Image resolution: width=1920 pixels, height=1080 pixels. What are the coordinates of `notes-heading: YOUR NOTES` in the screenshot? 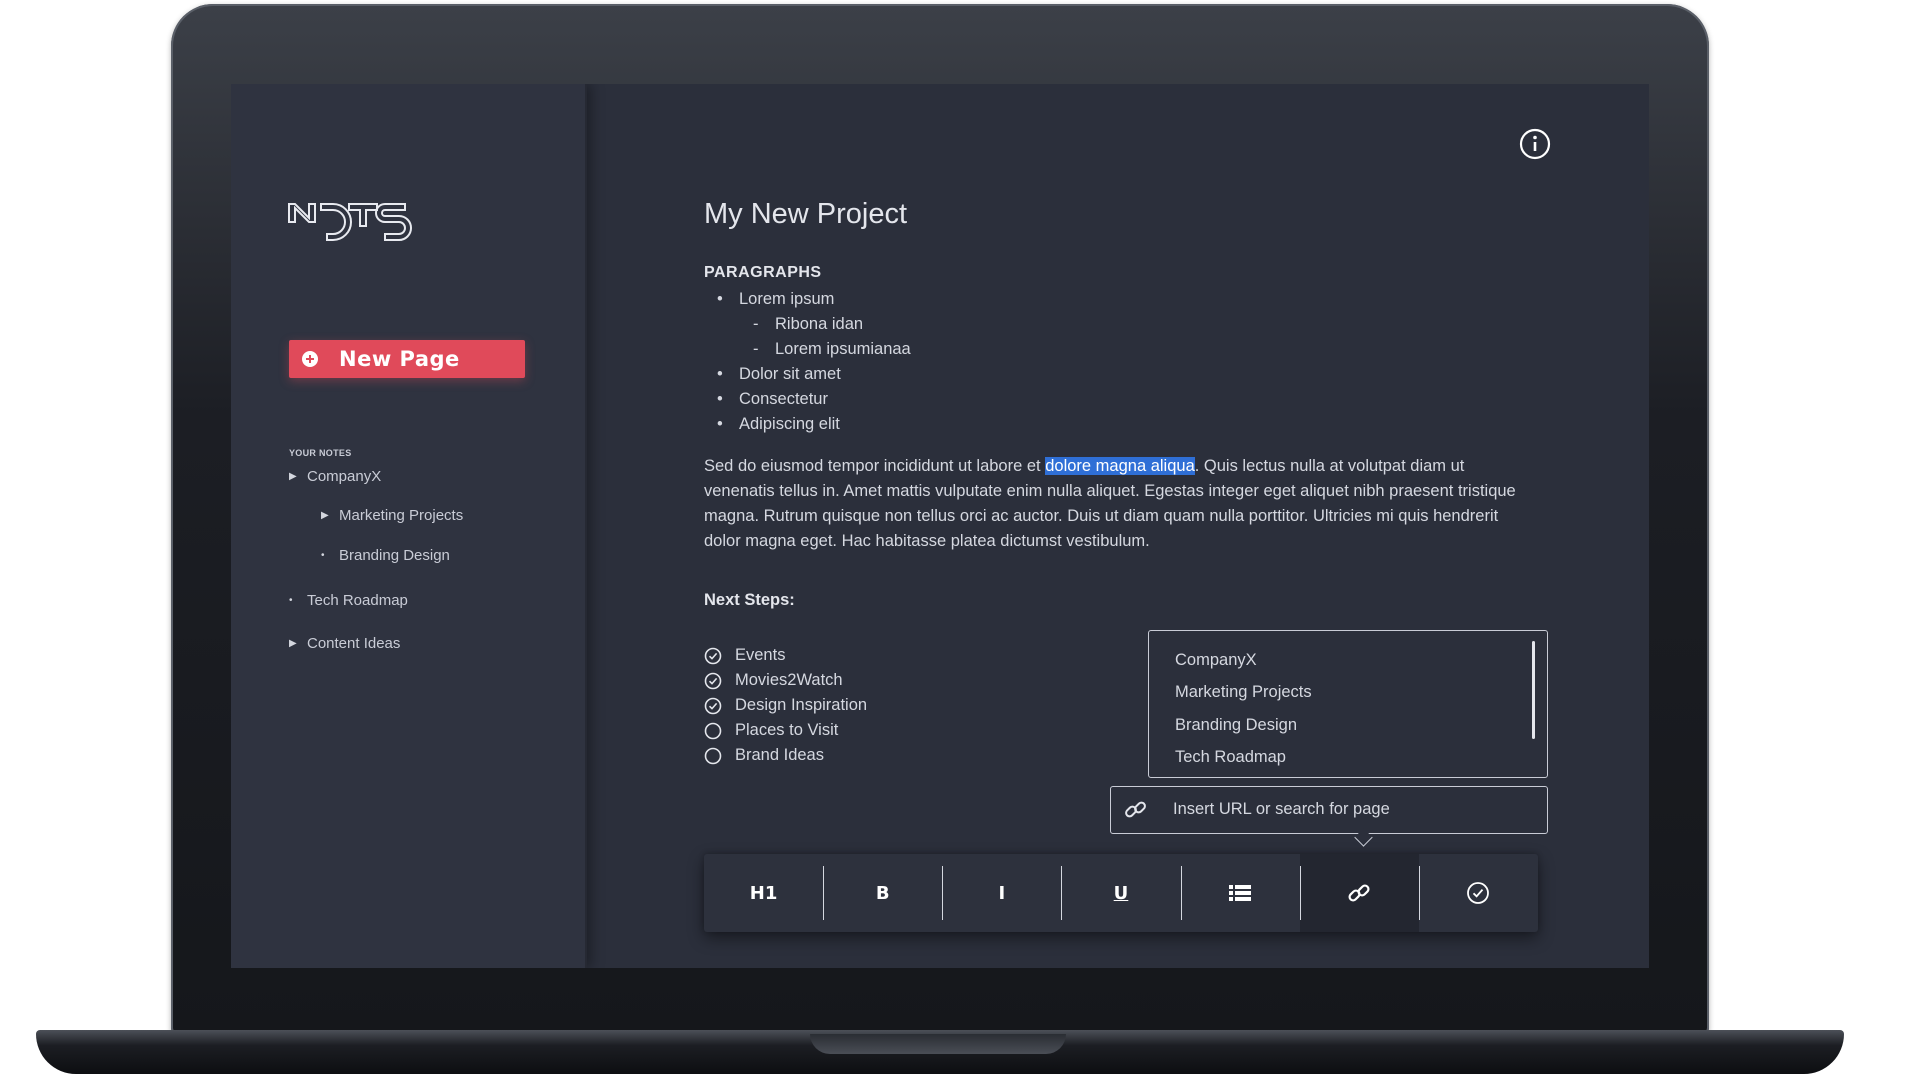 It's located at (320, 453).